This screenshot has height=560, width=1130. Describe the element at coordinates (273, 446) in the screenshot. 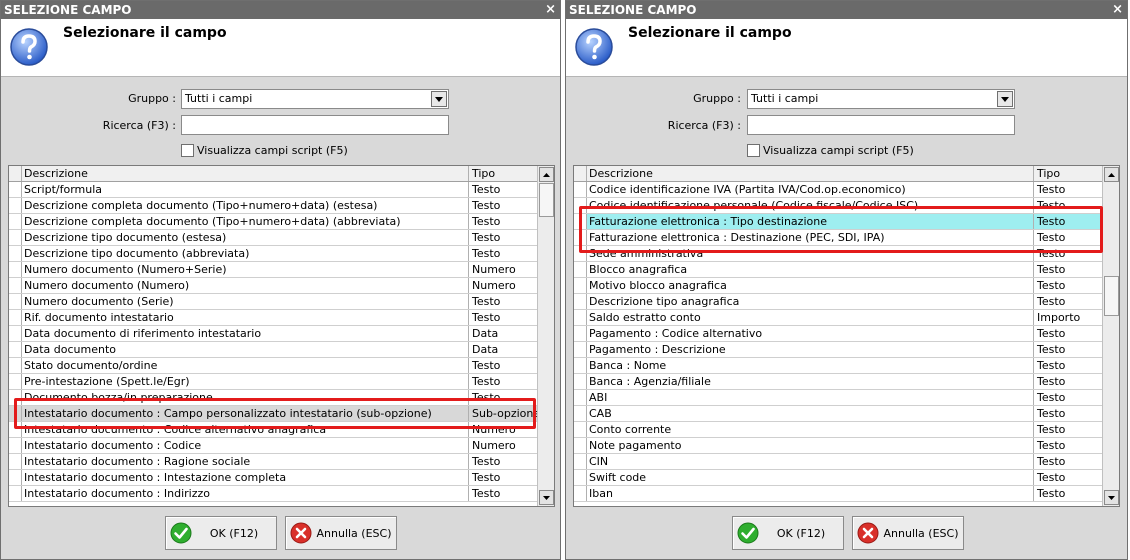

I see `table-row: Intestatario documento : Codice Numero` at that location.